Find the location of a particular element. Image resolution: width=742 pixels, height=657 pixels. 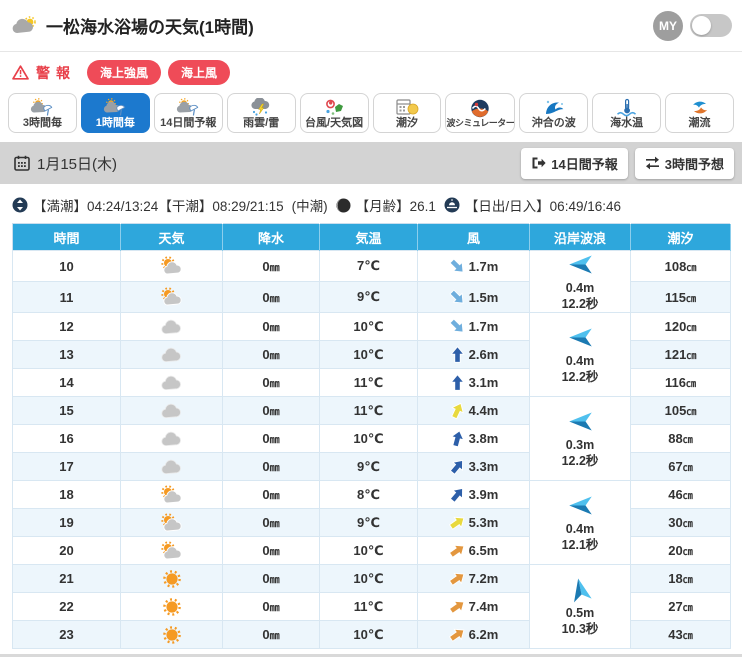

wind-speed: 7.2m is located at coordinates (483, 579).